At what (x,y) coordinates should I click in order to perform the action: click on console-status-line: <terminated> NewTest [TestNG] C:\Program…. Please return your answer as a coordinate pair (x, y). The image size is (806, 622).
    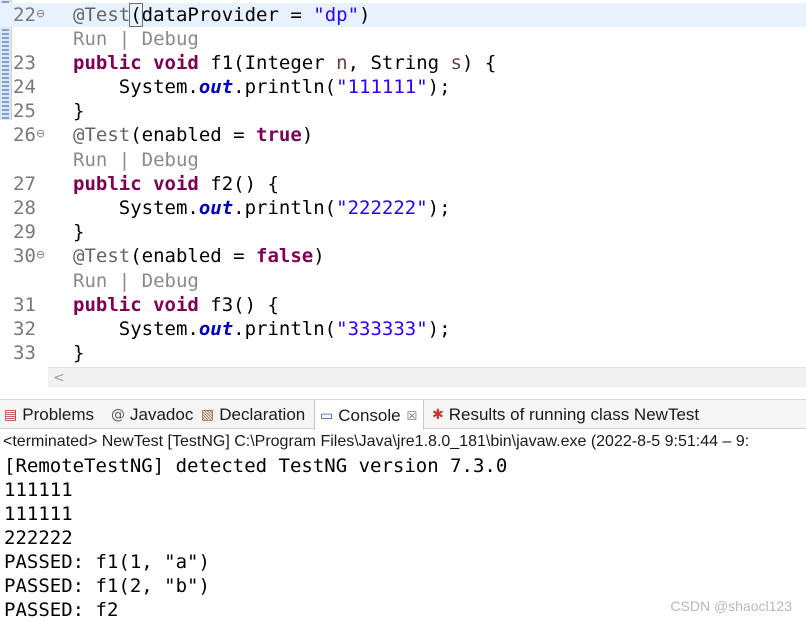
    Looking at the image, I should click on (403, 442).